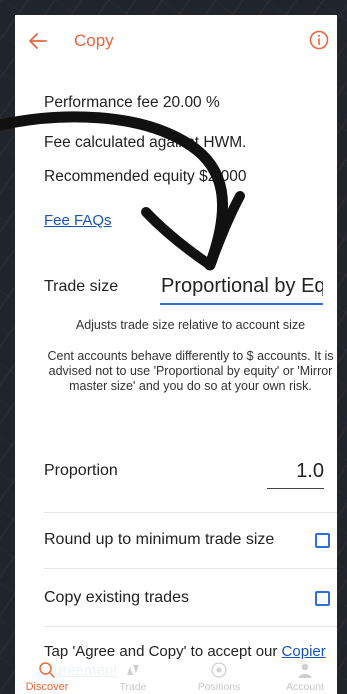 The height and width of the screenshot is (694, 347). I want to click on bottom-nav: Discover Trade Positions Account, so click(176, 677).